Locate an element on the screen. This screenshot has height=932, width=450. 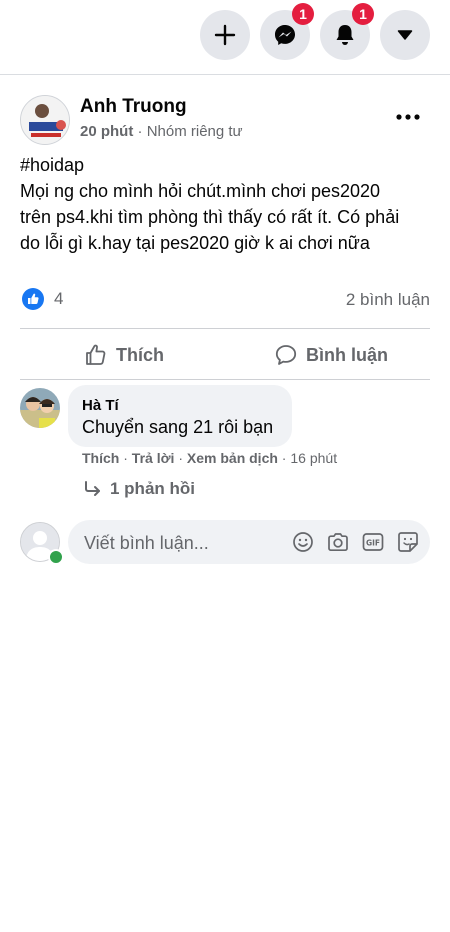
post-meta: 20 phút · Nhóm riêng tư is located at coordinates (161, 131).